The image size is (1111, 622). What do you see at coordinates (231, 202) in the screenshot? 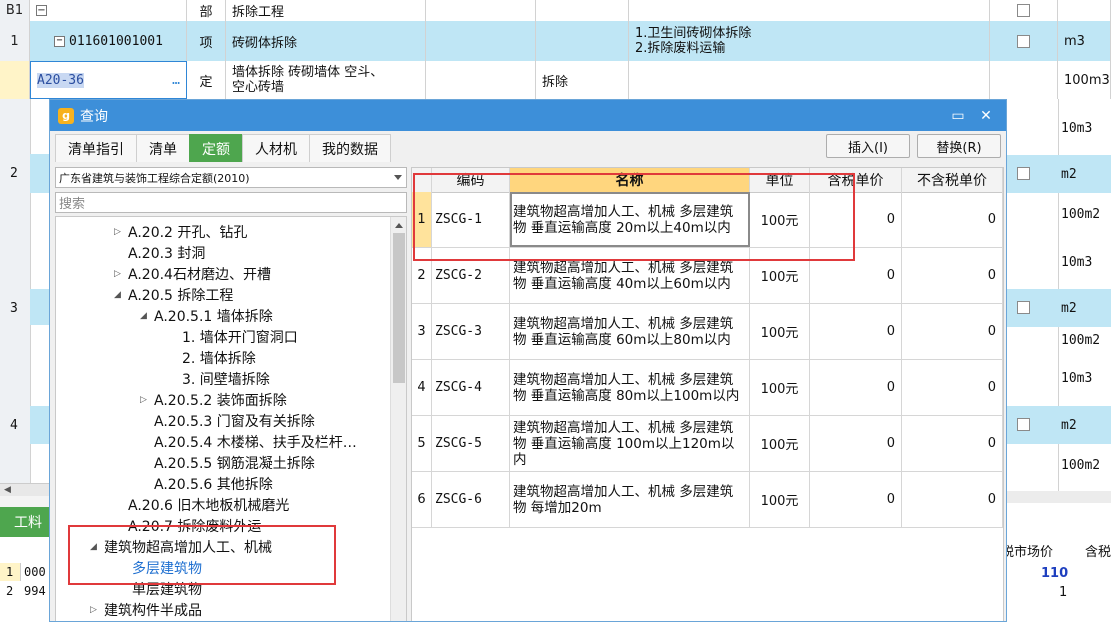
I see `search-input: 搜索` at bounding box center [231, 202].